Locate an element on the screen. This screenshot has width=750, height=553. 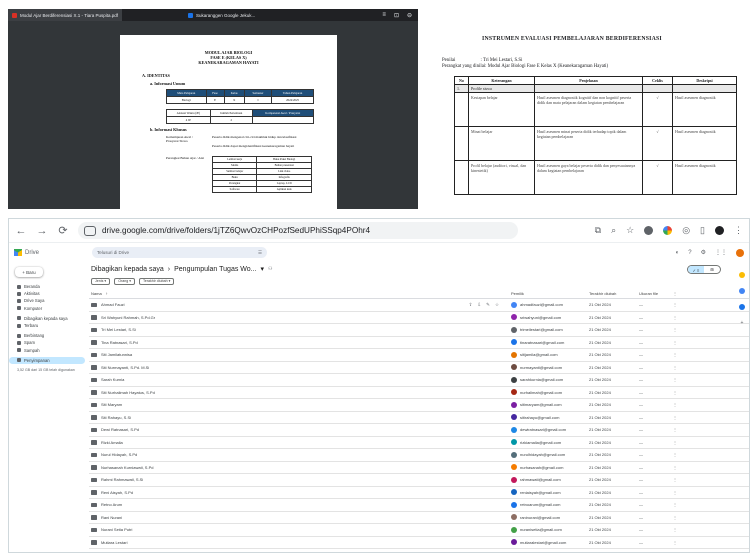
drive-search-input: Telusuri di Drive ☰ is located at coordinates (179, 252).